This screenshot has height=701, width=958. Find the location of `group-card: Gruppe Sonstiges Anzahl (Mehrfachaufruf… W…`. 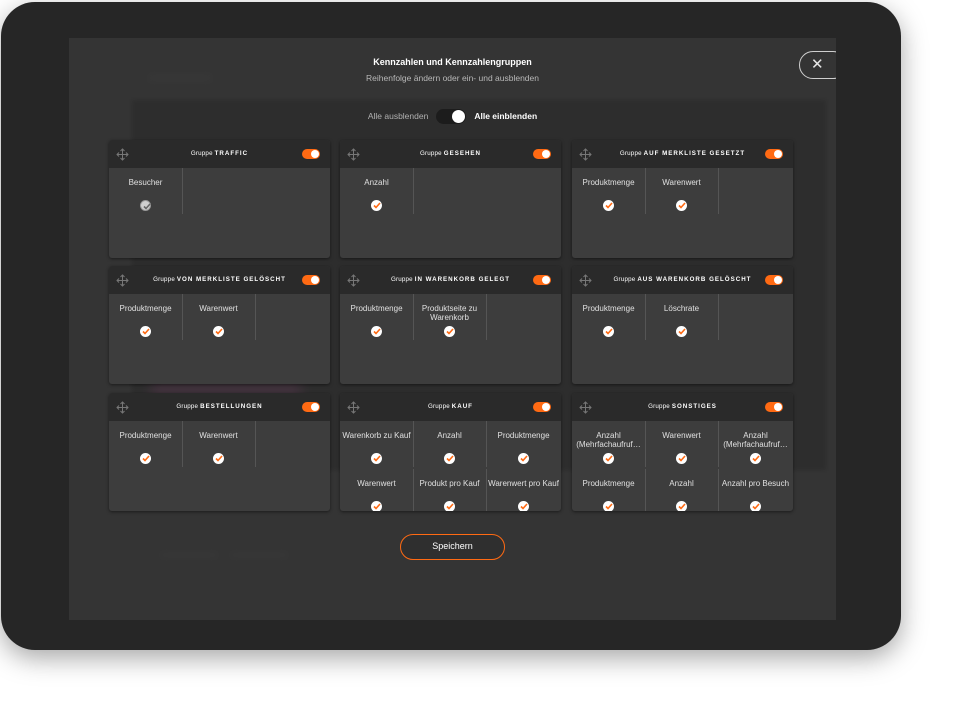

group-card: Gruppe Sonstiges Anzahl (Mehrfachaufruf… W… is located at coordinates (682, 452).